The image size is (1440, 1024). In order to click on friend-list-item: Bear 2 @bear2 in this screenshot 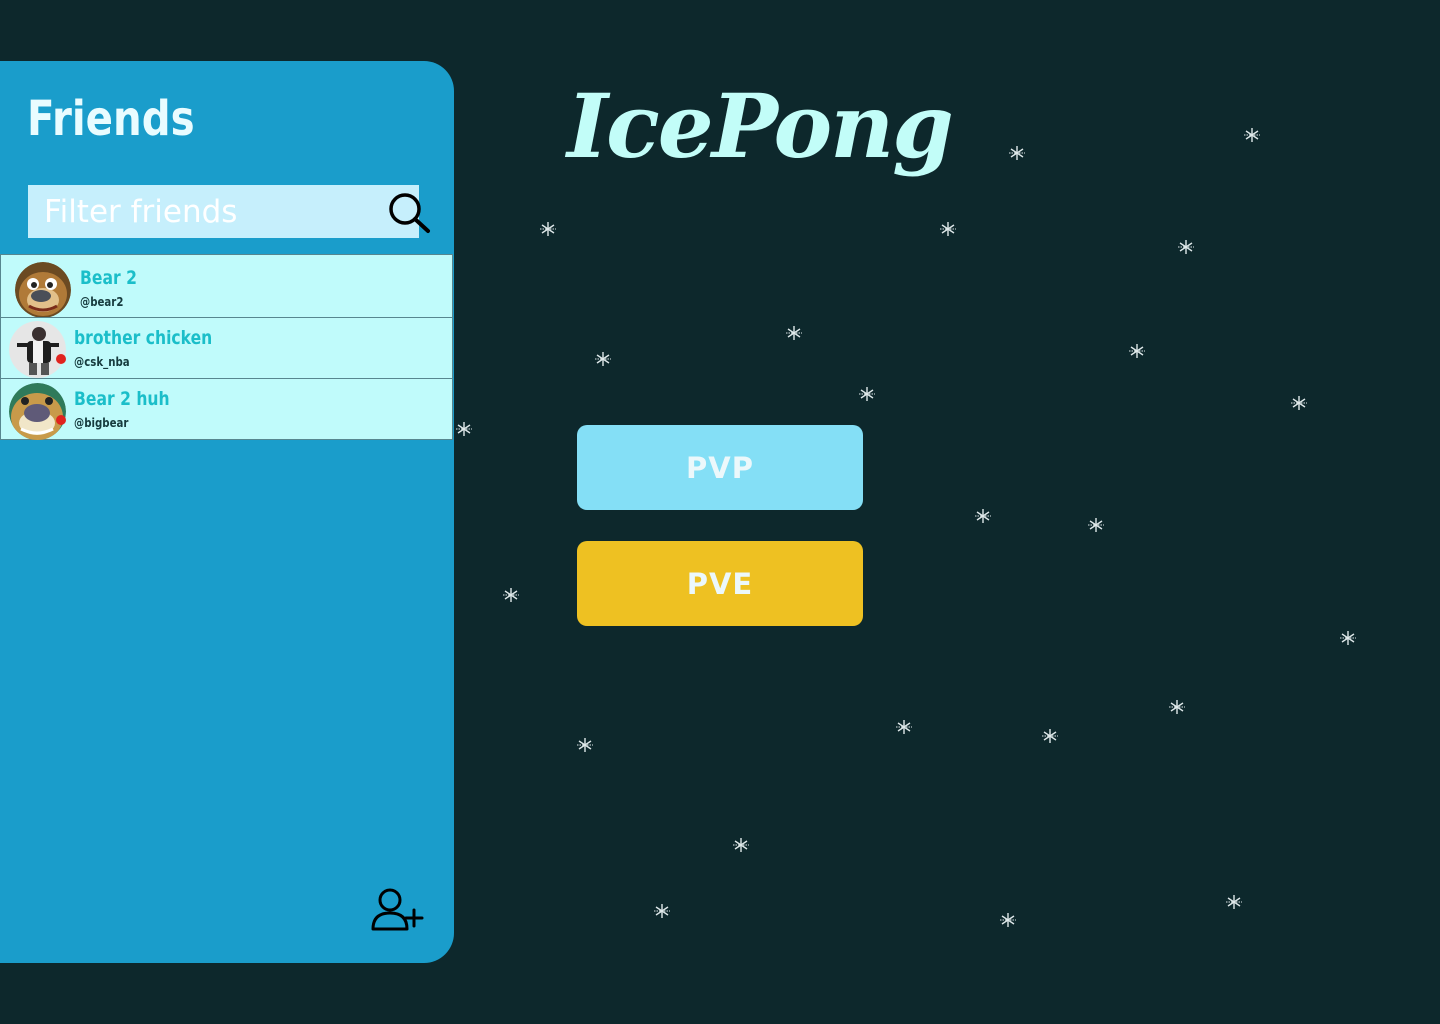, I will do `click(226, 286)`.